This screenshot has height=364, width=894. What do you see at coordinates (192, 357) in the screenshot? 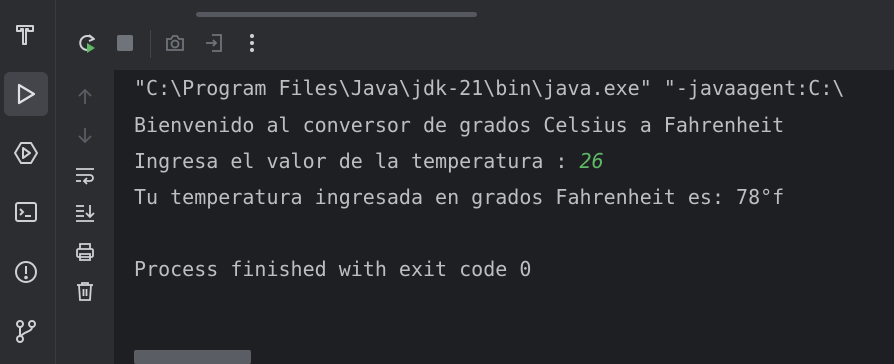
I see `horizontal-scrollbar` at bounding box center [192, 357].